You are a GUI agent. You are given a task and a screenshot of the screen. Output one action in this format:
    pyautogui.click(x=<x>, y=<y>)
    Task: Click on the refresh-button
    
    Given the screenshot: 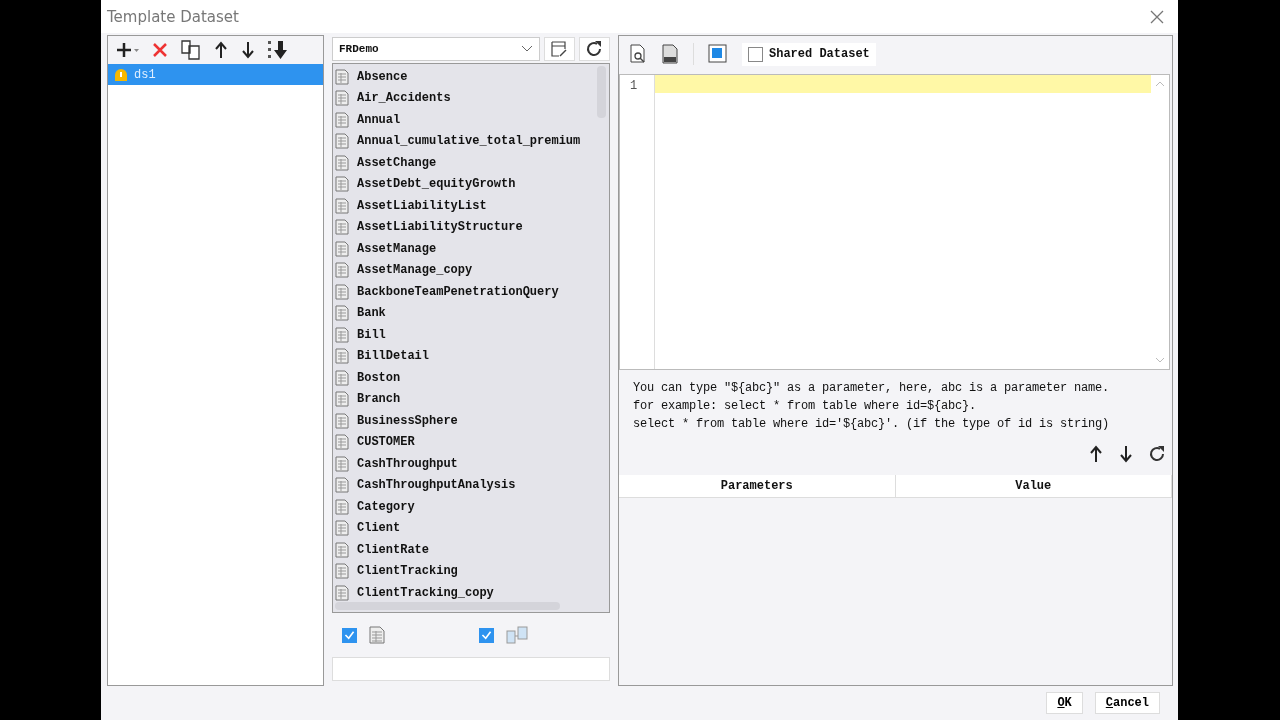 What is the action you would take?
    pyautogui.click(x=594, y=49)
    